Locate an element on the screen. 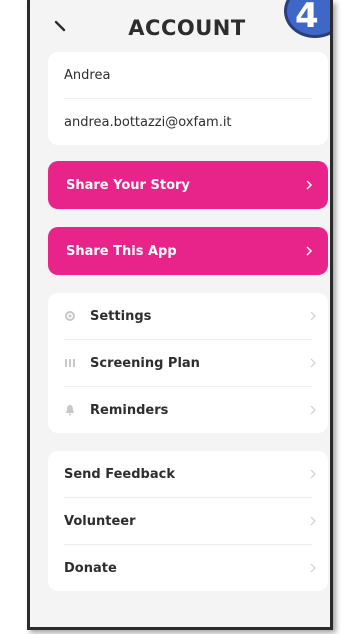  menu-item-reminders: Reminders is located at coordinates (190, 410).